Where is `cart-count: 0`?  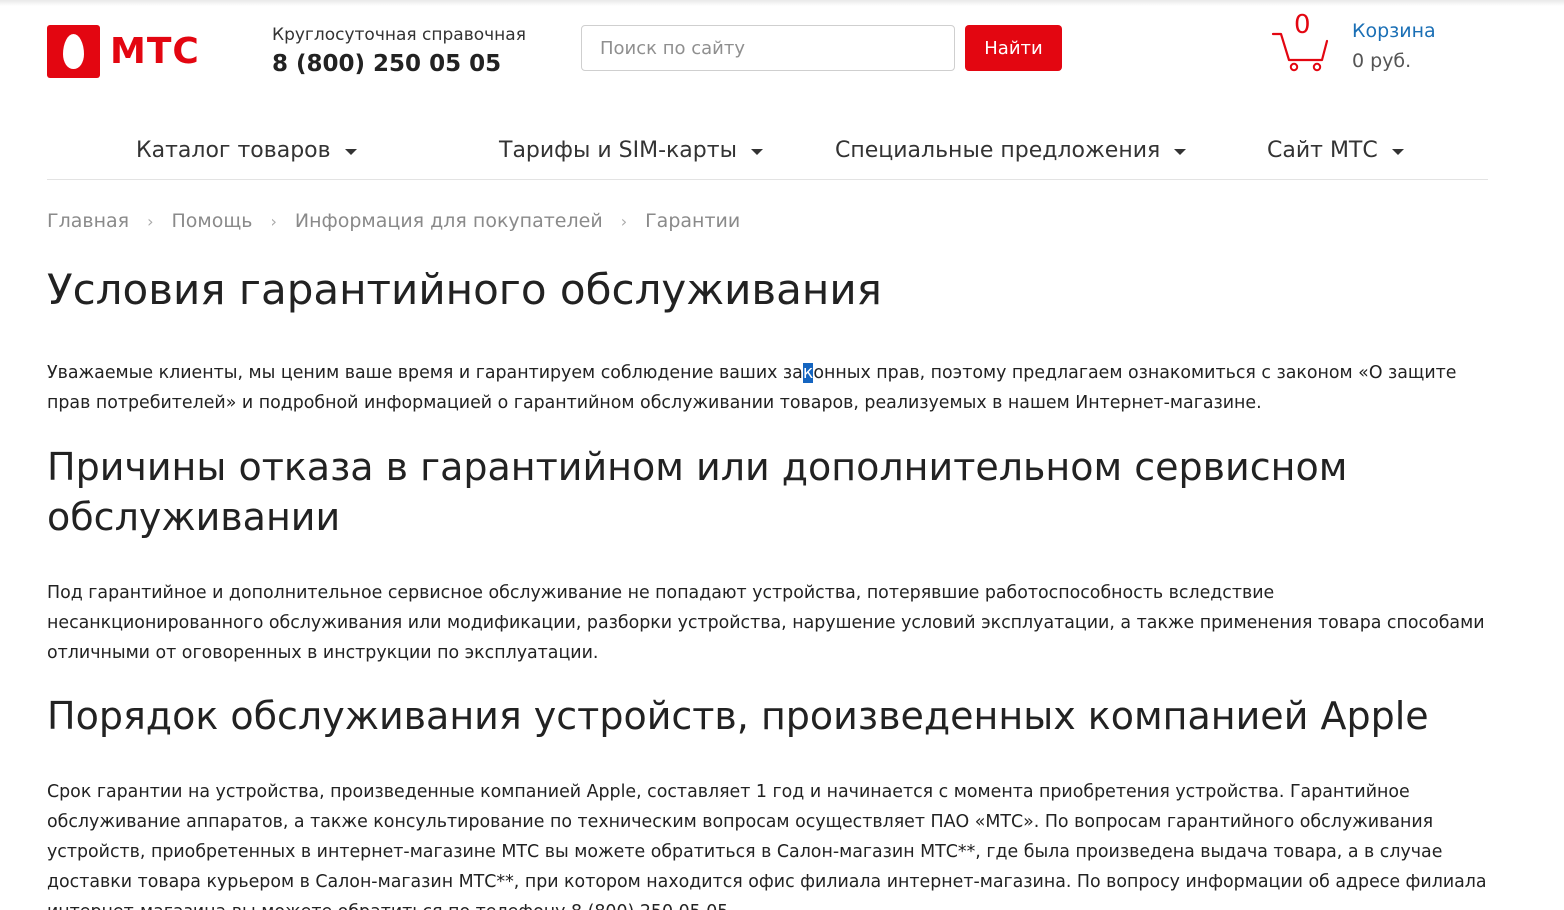
cart-count: 0 is located at coordinates (1302, 25).